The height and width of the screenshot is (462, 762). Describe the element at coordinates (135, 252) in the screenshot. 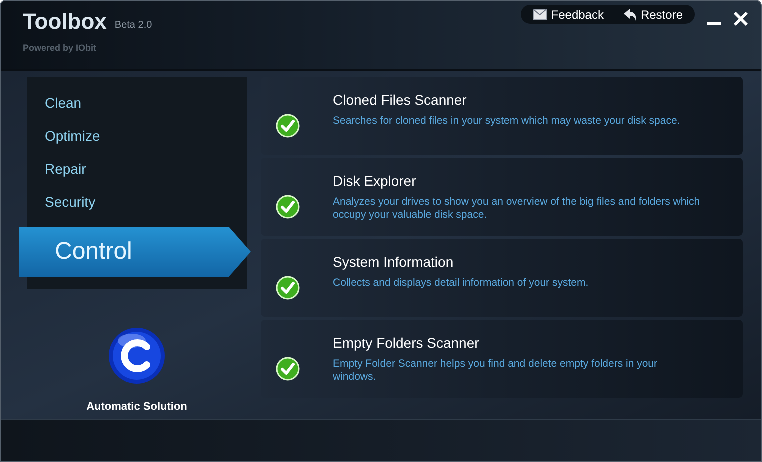

I see `category-item: Control` at that location.